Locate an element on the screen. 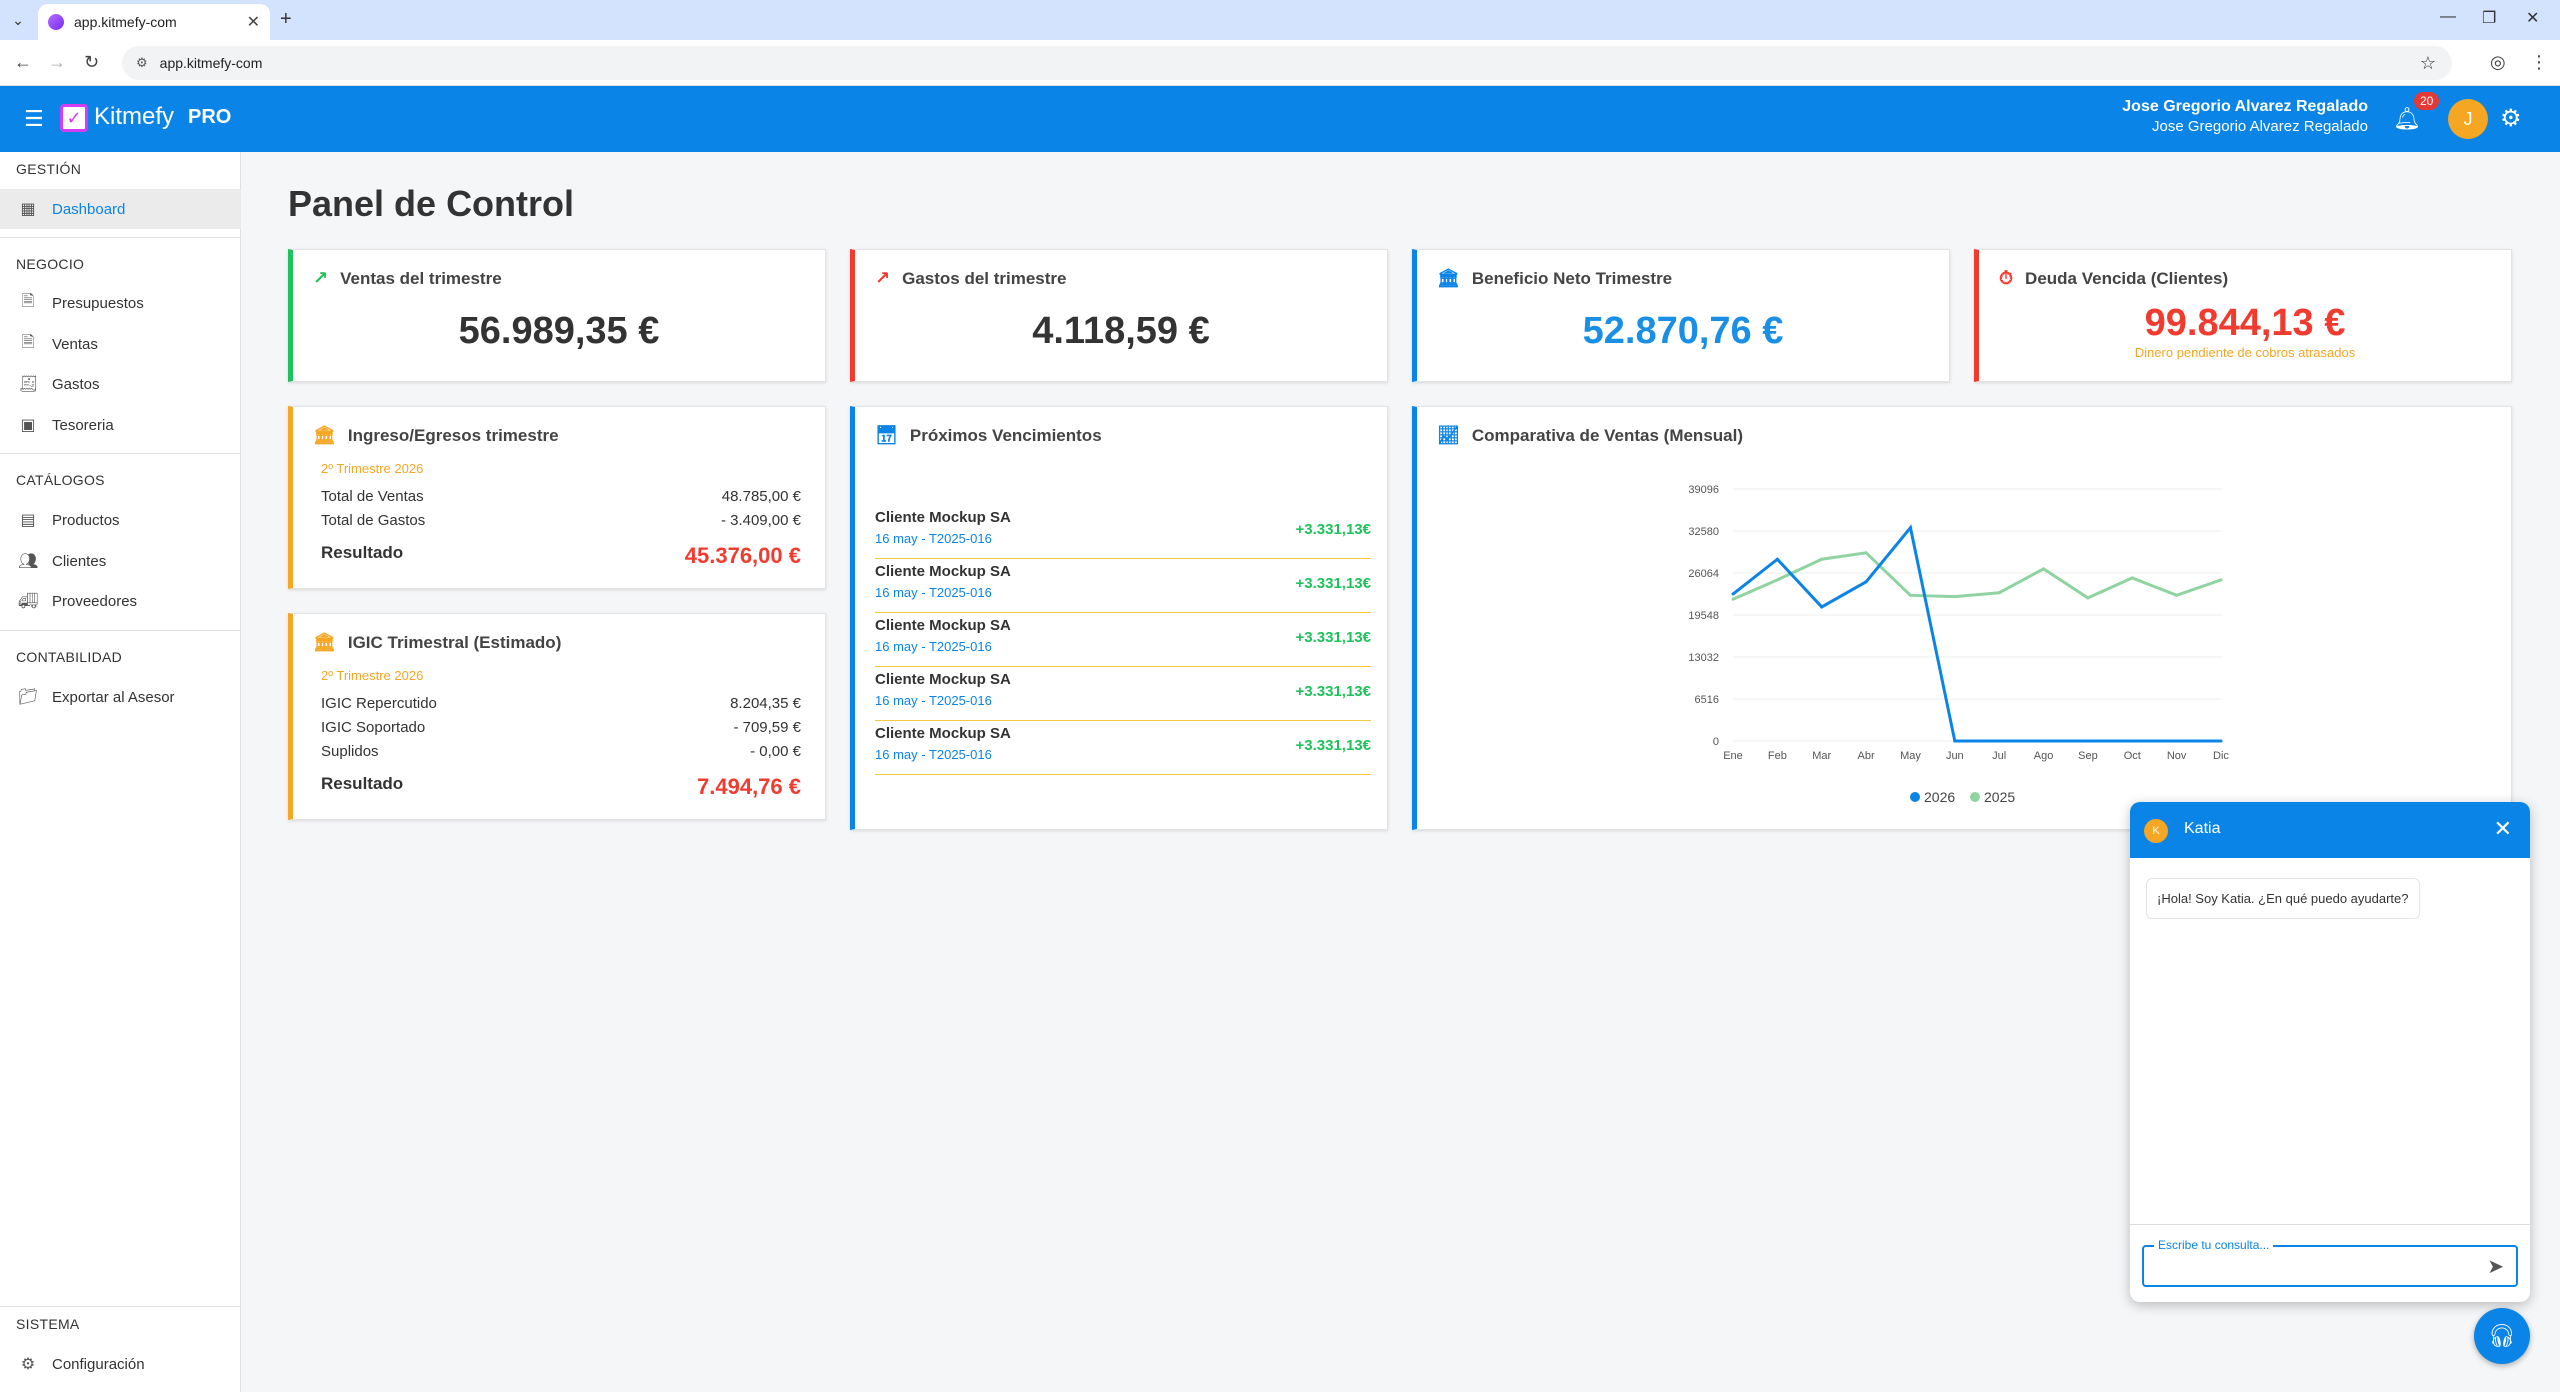 The width and height of the screenshot is (2560, 1392). card-header: 🏛︎ Beneficio Neto Trimestre is located at coordinates (1554, 278).